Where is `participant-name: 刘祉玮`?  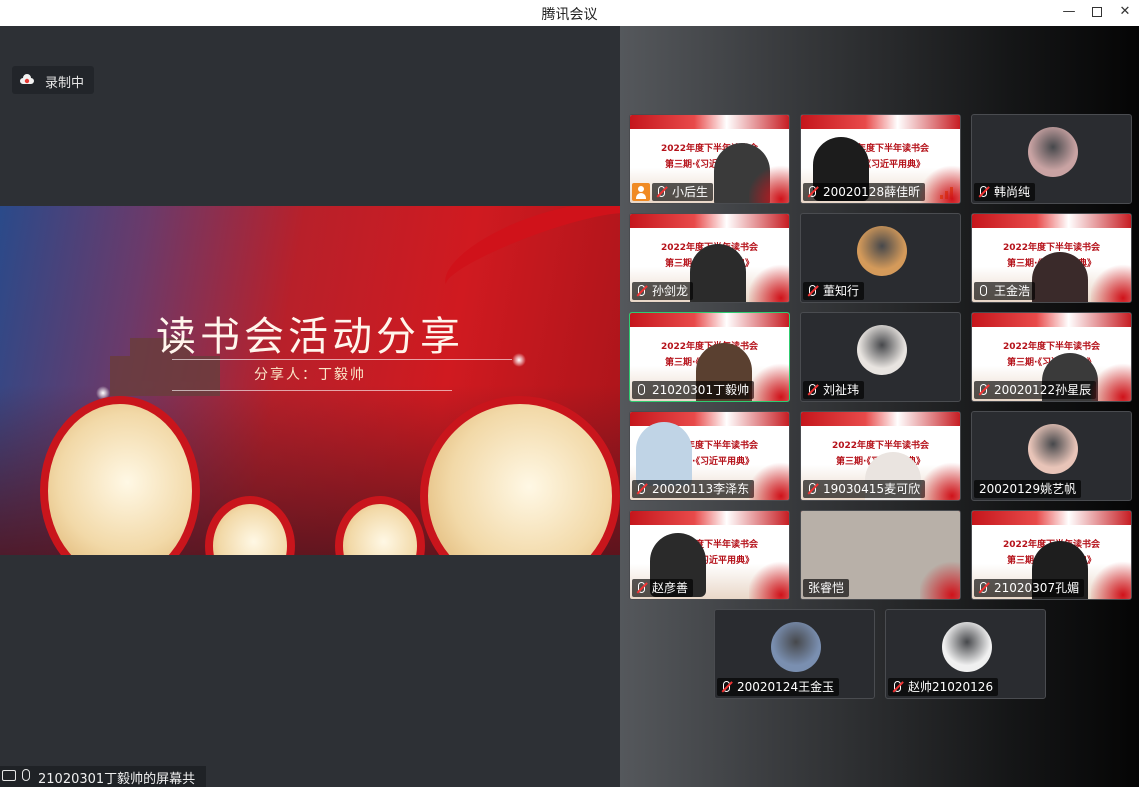
participant-name: 刘祉玮 is located at coordinates (841, 390).